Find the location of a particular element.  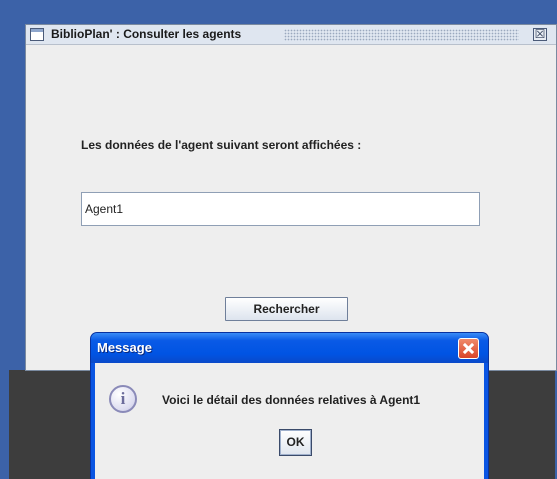

close-icon: ☒ is located at coordinates (540, 34).